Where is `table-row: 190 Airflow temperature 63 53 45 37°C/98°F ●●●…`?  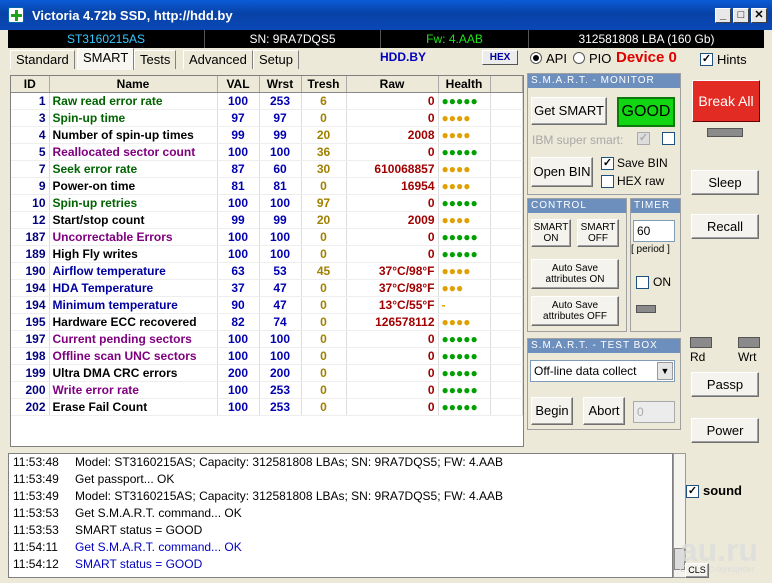 table-row: 190 Airflow temperature 63 53 45 37°C/98°F ●●●… is located at coordinates (267, 271).